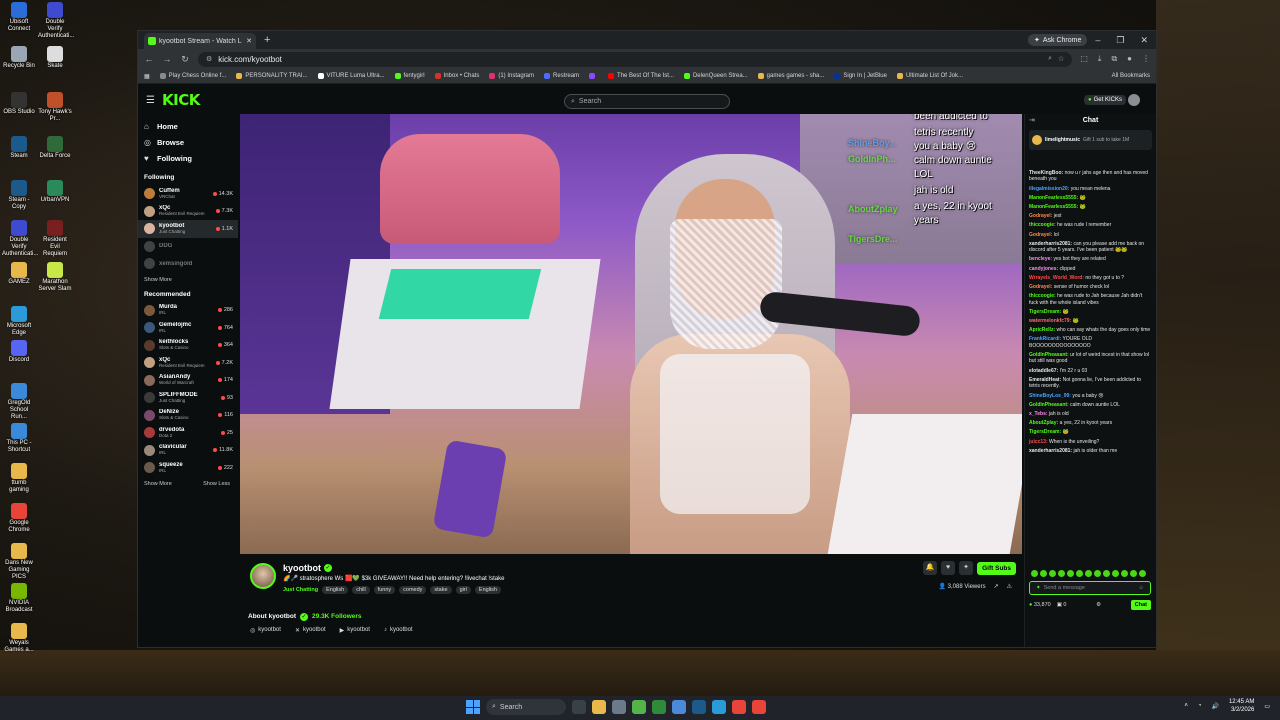  I want to click on desktop-icon: Delta Force, so click(55, 148).